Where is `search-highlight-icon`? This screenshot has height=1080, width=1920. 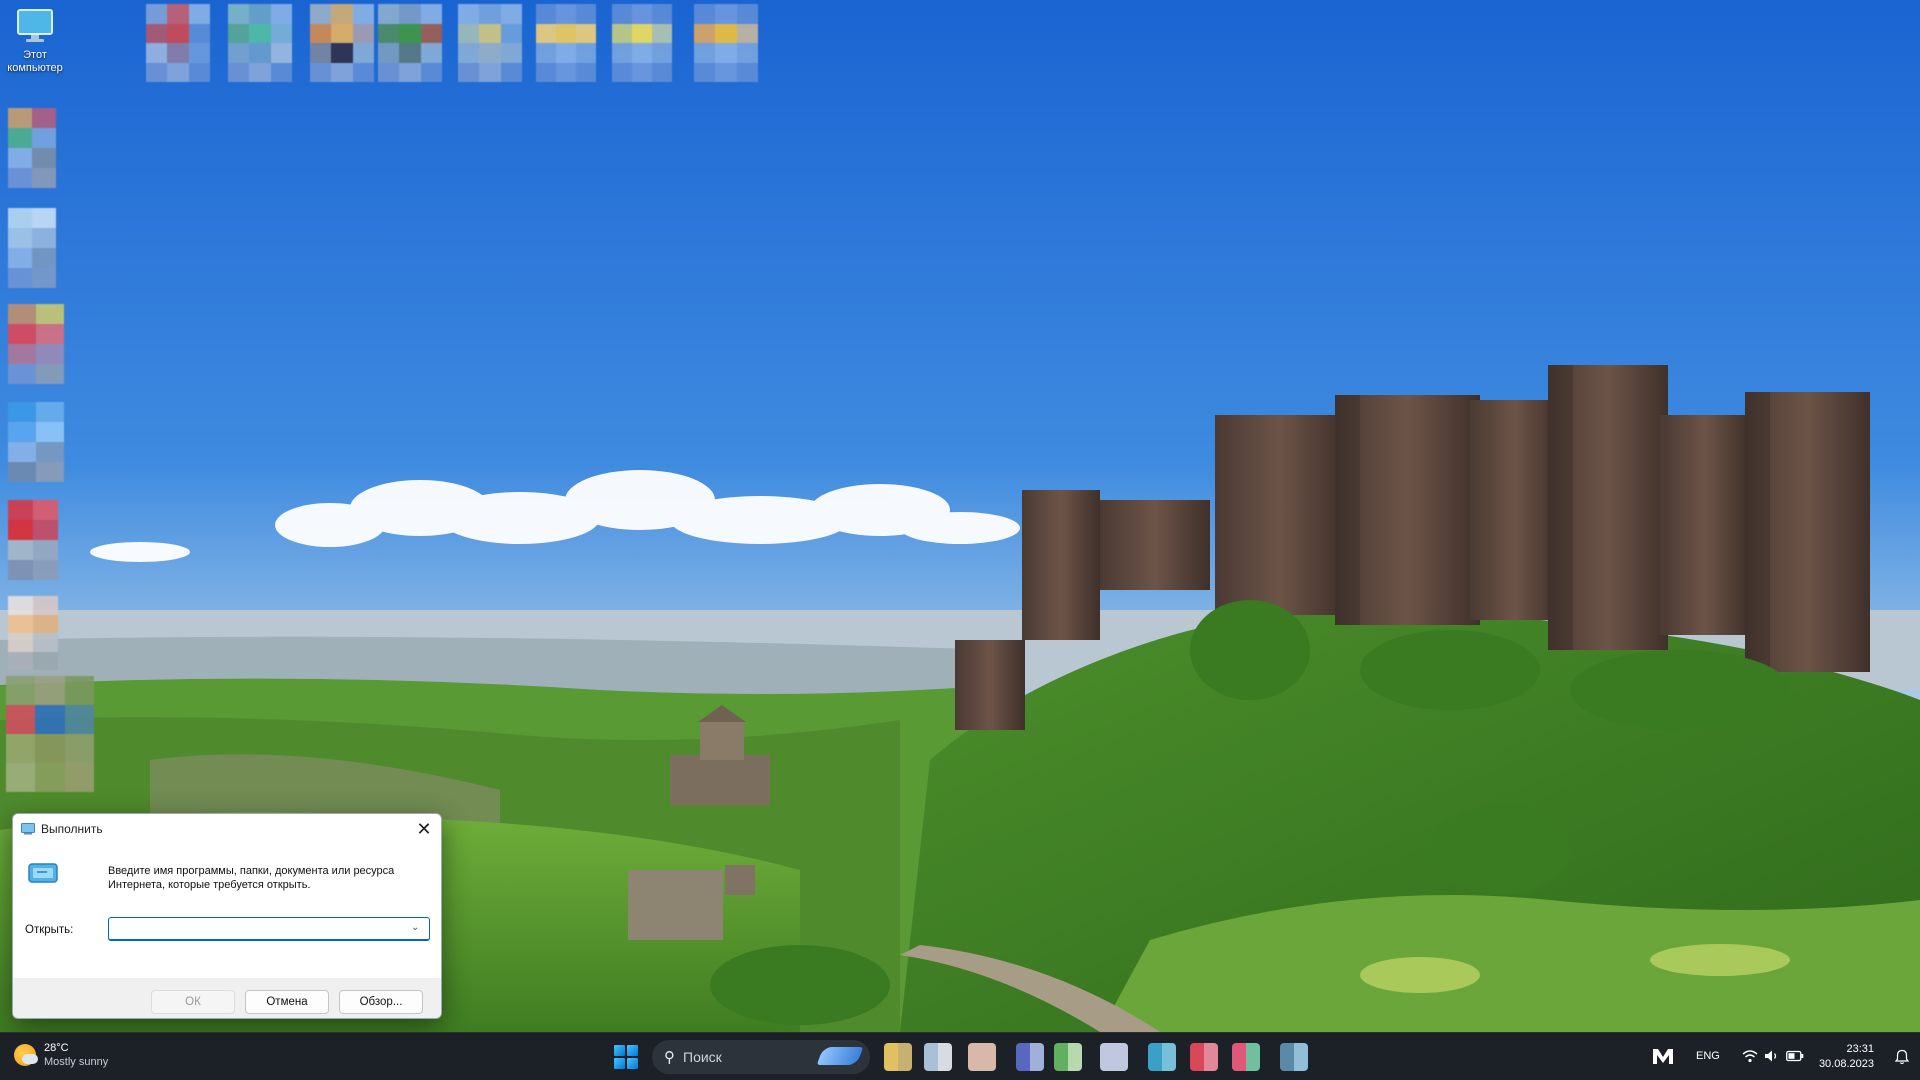 search-highlight-icon is located at coordinates (840, 1056).